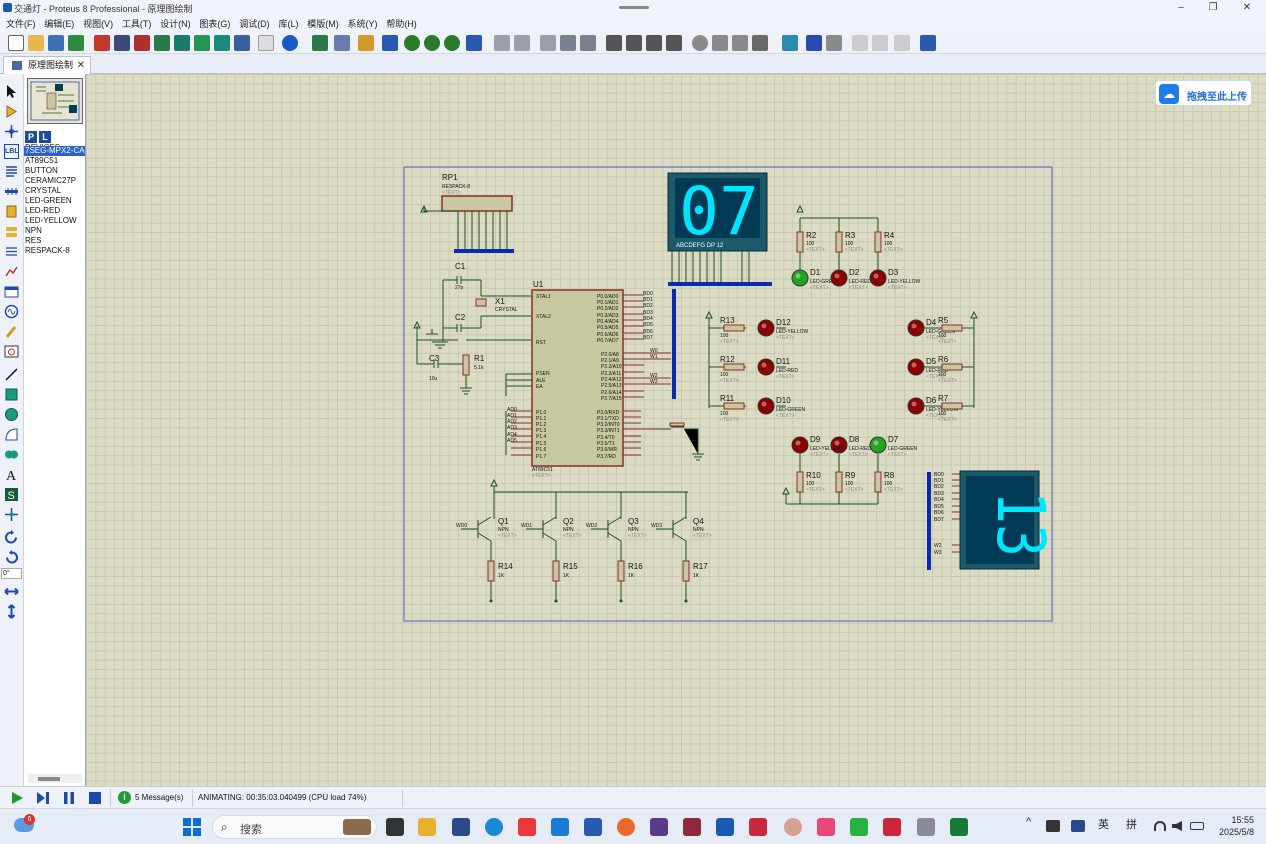  What do you see at coordinates (732, 408) in the screenshot?
I see `resistor-r11: R11100<TEXT>` at bounding box center [732, 408].